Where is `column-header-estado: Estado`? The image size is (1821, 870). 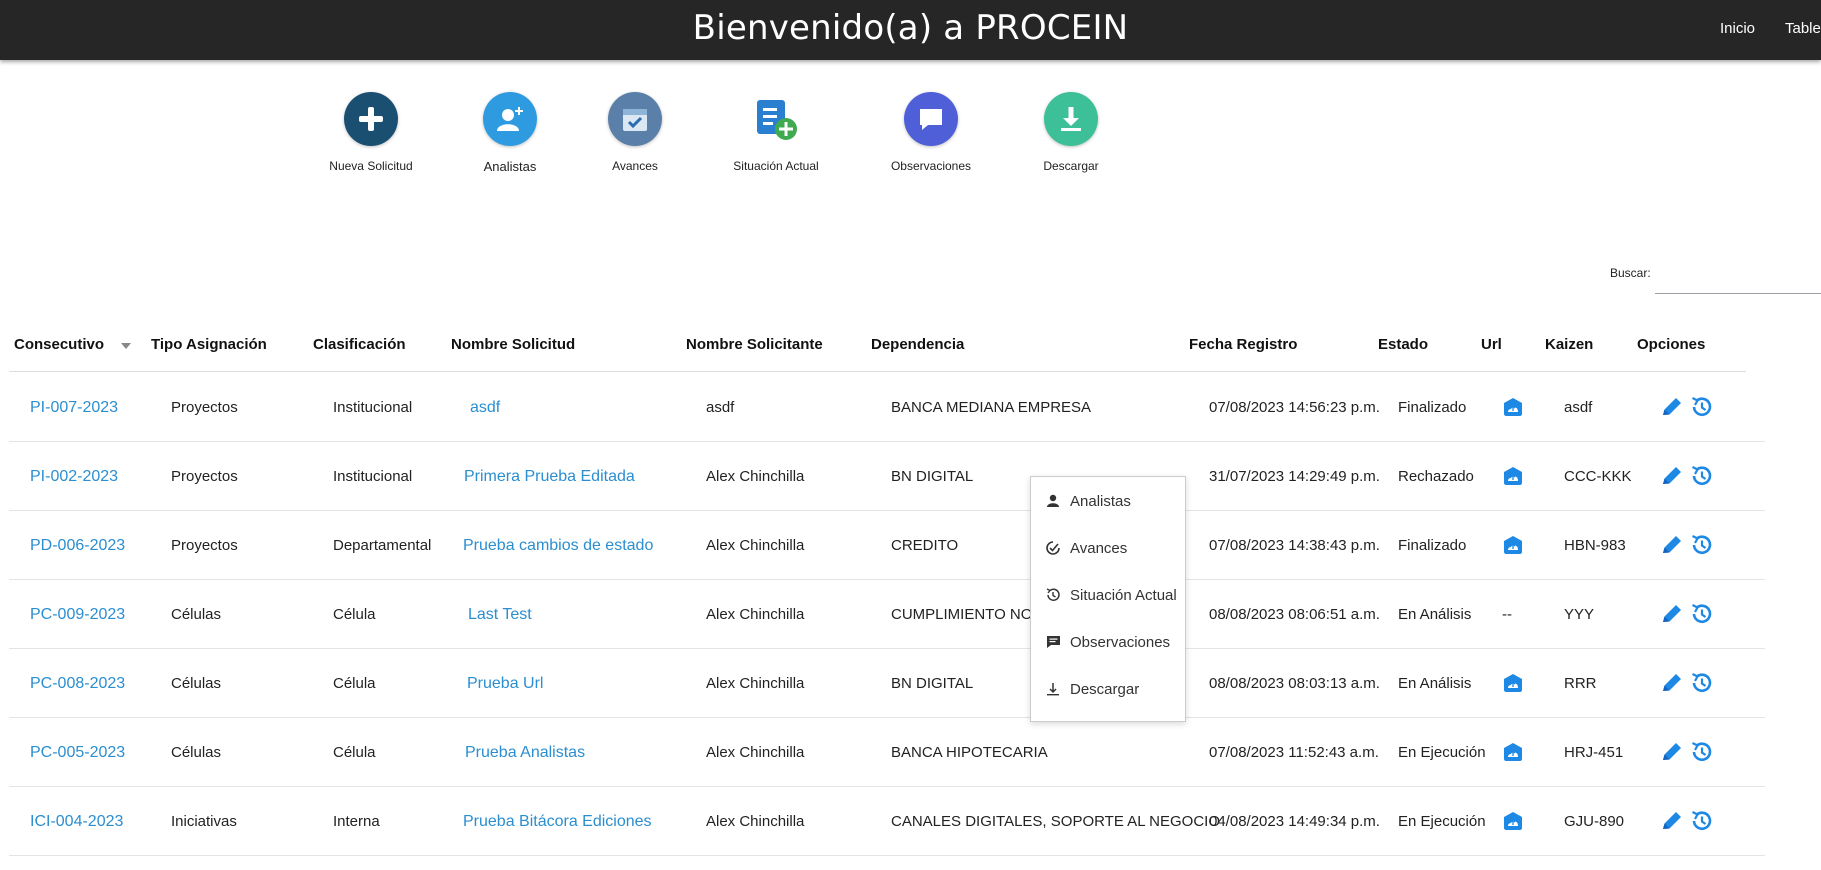 column-header-estado: Estado is located at coordinates (1403, 344).